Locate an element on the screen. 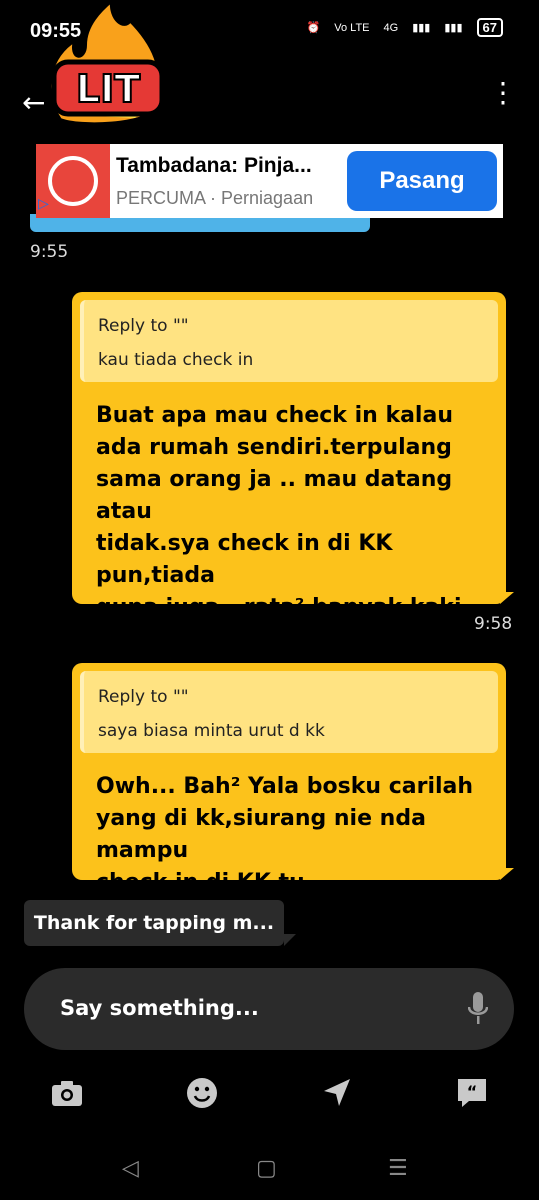 The image size is (539, 1200). ad-choices-icon: ▷ is located at coordinates (48, 206).